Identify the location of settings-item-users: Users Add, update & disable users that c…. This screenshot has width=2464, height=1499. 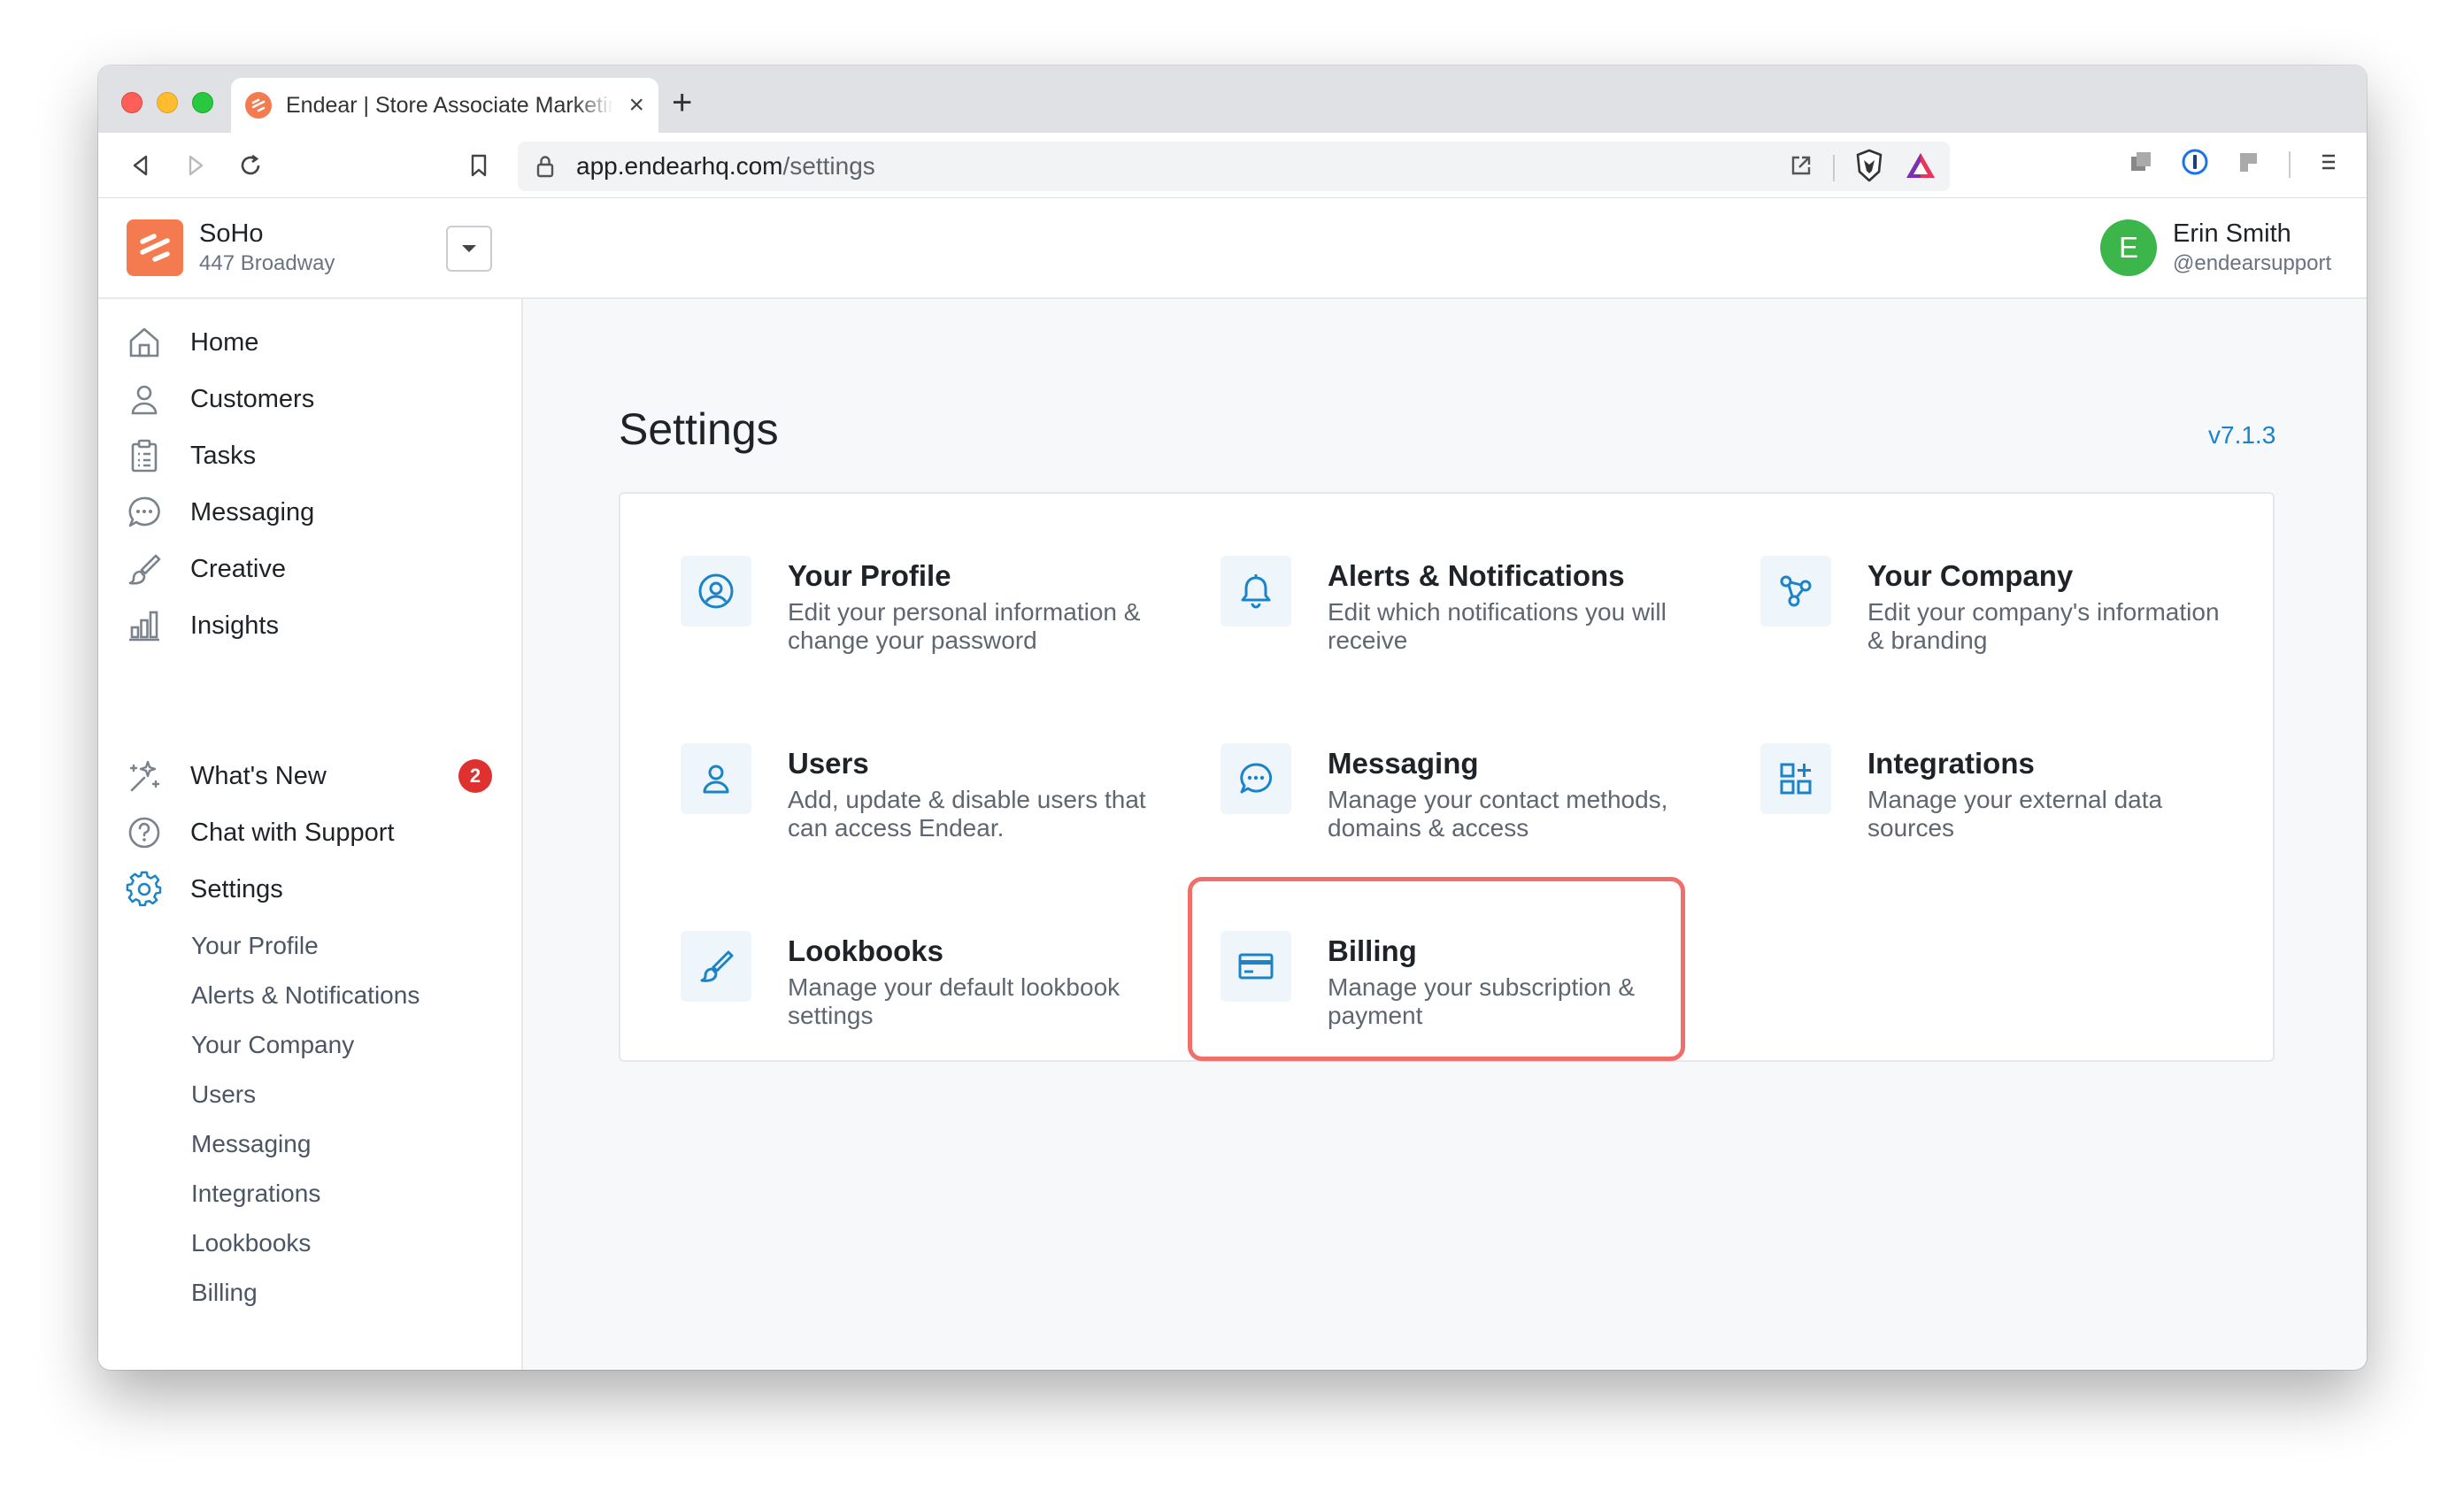
(929, 800).